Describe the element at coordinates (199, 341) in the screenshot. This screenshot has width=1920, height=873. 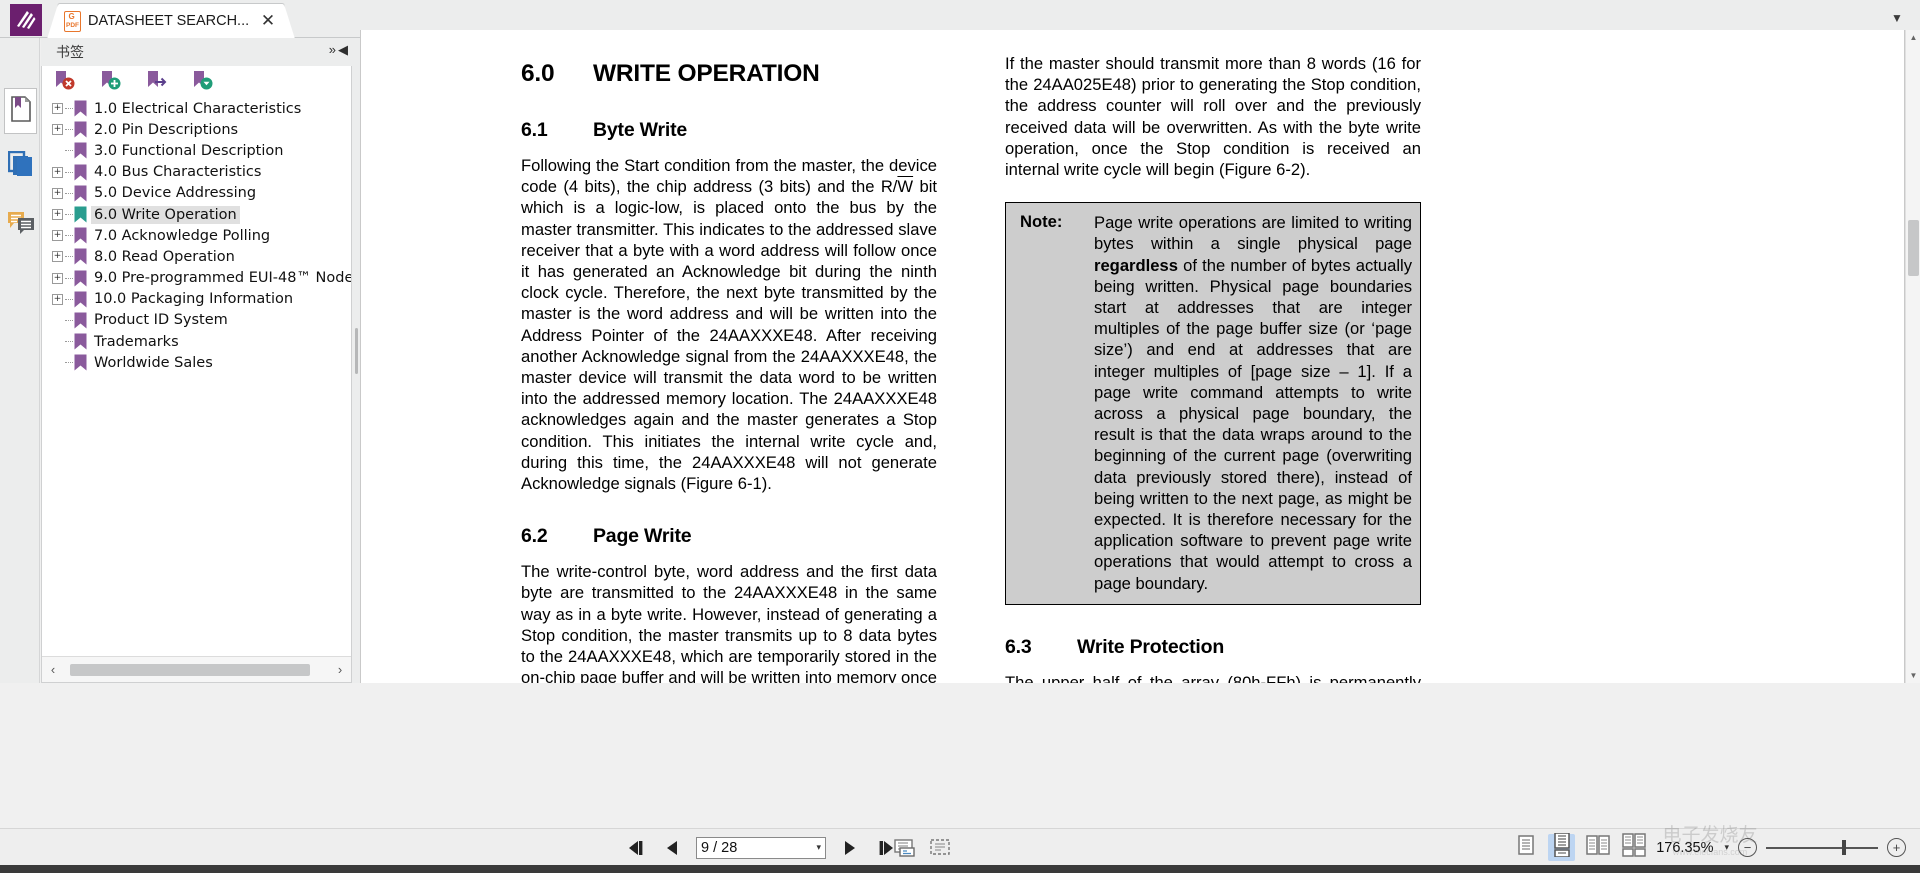
I see `bookmark-item-12: Trademarks` at that location.